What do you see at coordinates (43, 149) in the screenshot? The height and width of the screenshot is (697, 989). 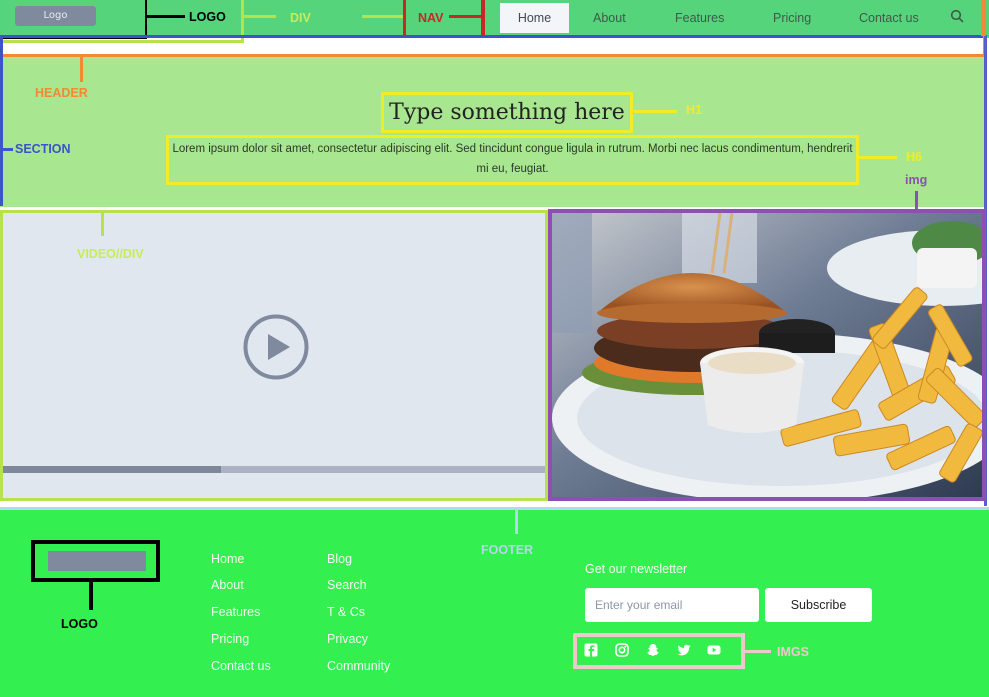 I see `label-section: SECTION` at bounding box center [43, 149].